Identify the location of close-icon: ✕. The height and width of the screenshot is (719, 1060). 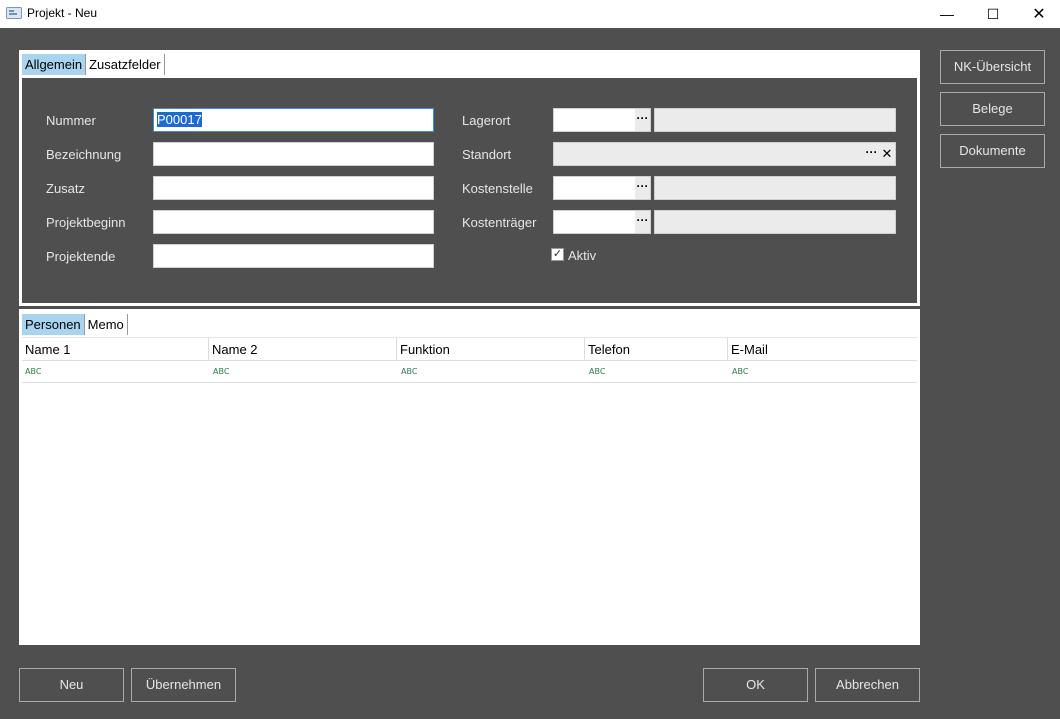
(1039, 14).